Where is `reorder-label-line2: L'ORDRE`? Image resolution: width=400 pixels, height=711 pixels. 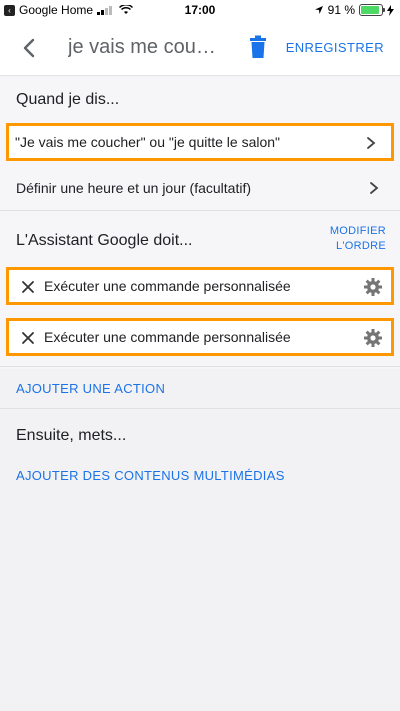
reorder-label-line2: L'ORDRE is located at coordinates (360, 246).